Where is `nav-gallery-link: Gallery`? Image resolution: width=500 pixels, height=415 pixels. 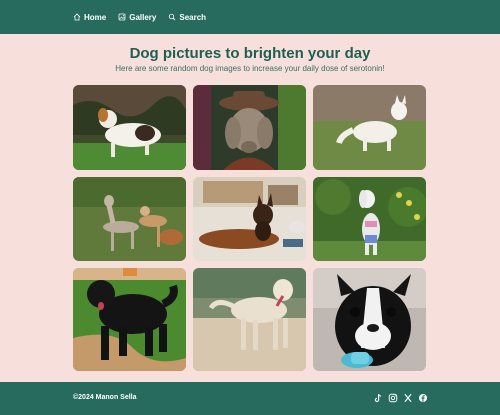 nav-gallery-link: Gallery is located at coordinates (137, 17).